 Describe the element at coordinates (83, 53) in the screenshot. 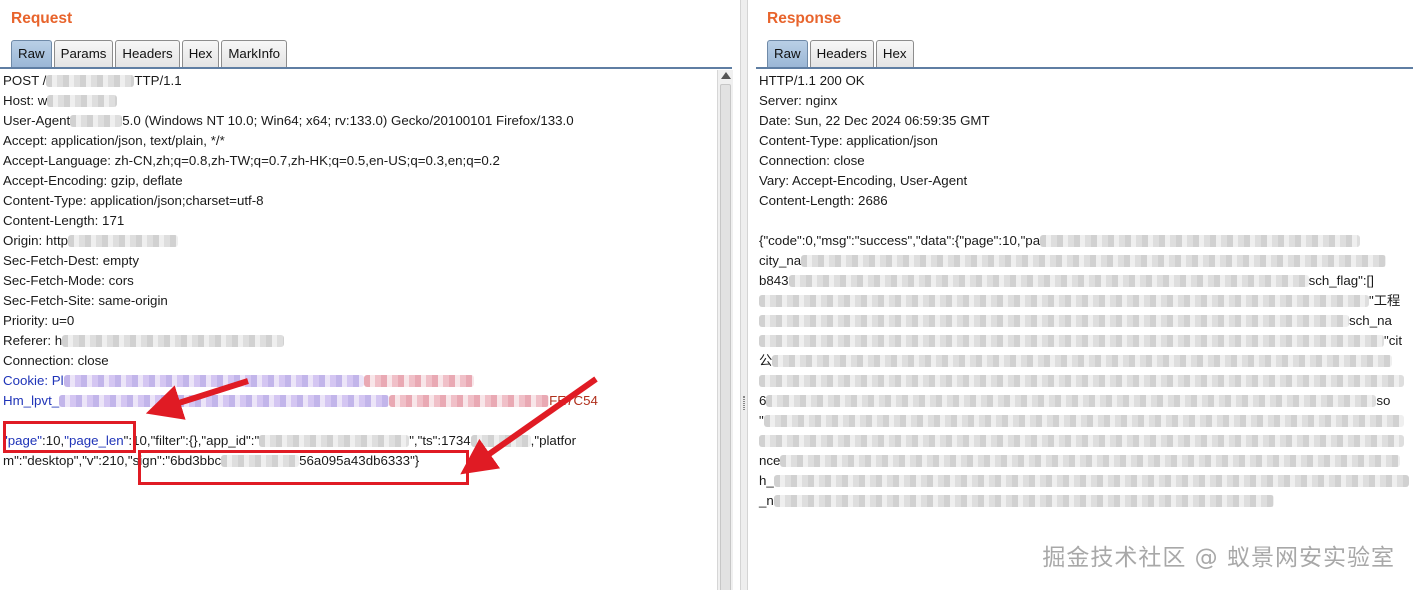

I see `request-tab-params: Params` at that location.